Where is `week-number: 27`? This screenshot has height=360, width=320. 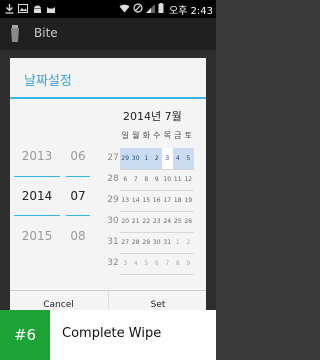 week-number: 27 is located at coordinates (113, 158).